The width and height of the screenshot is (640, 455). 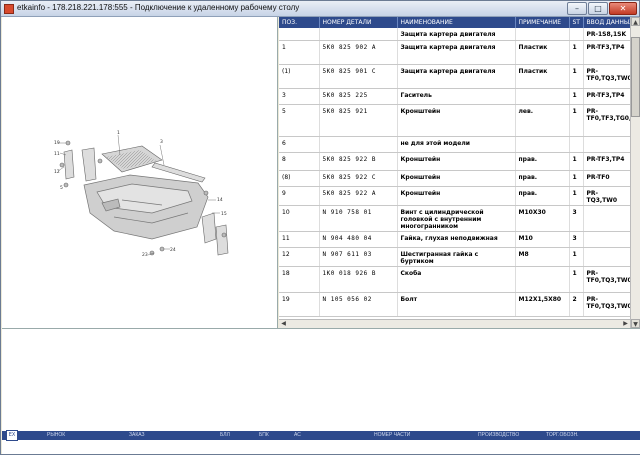 I want to click on status-item: БЛЛ, so click(x=225, y=435).